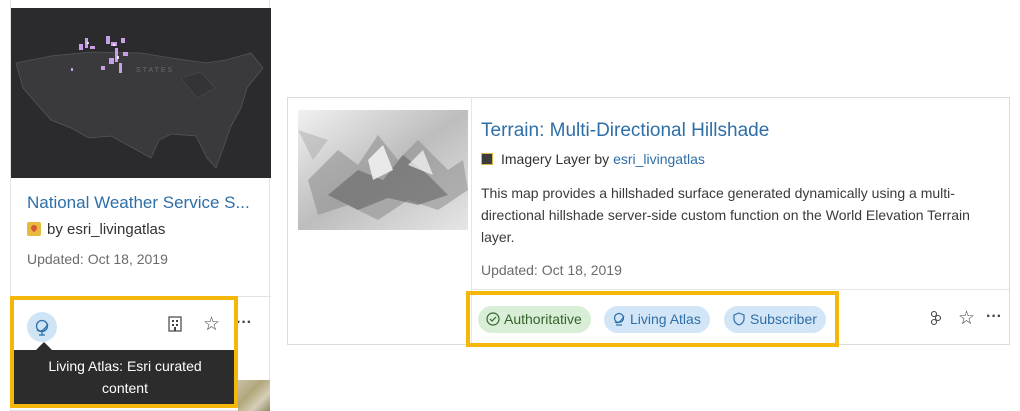 The width and height of the screenshot is (1020, 411). What do you see at coordinates (155, 70) in the screenshot?
I see `svg-text: STATES` at bounding box center [155, 70].